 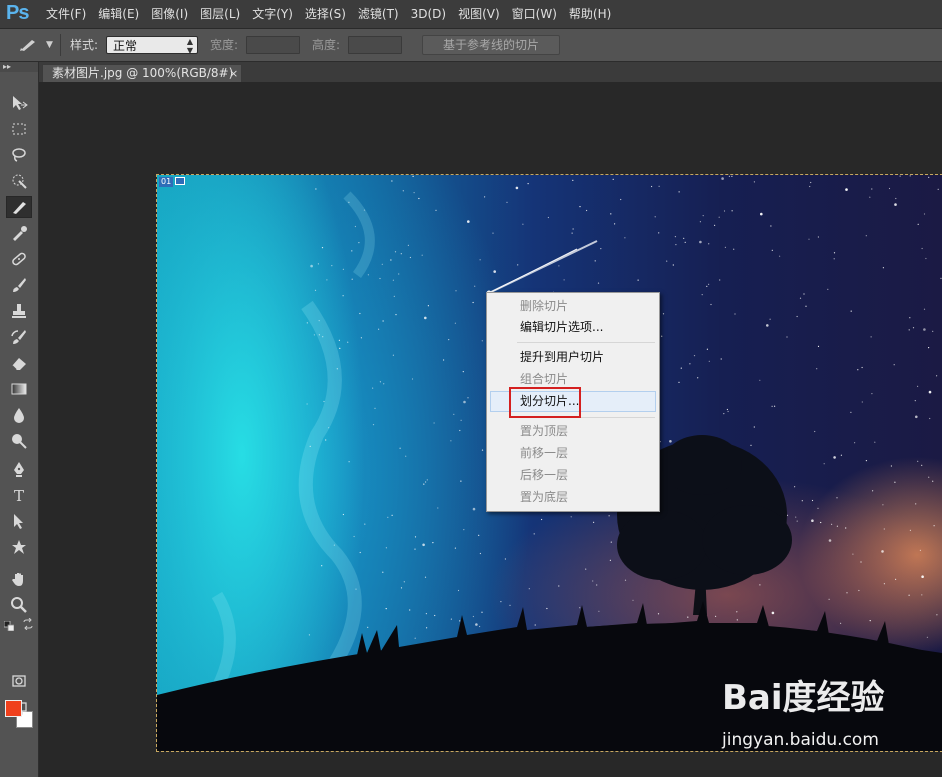 I want to click on slice-badge: 01, so click(x=172, y=182).